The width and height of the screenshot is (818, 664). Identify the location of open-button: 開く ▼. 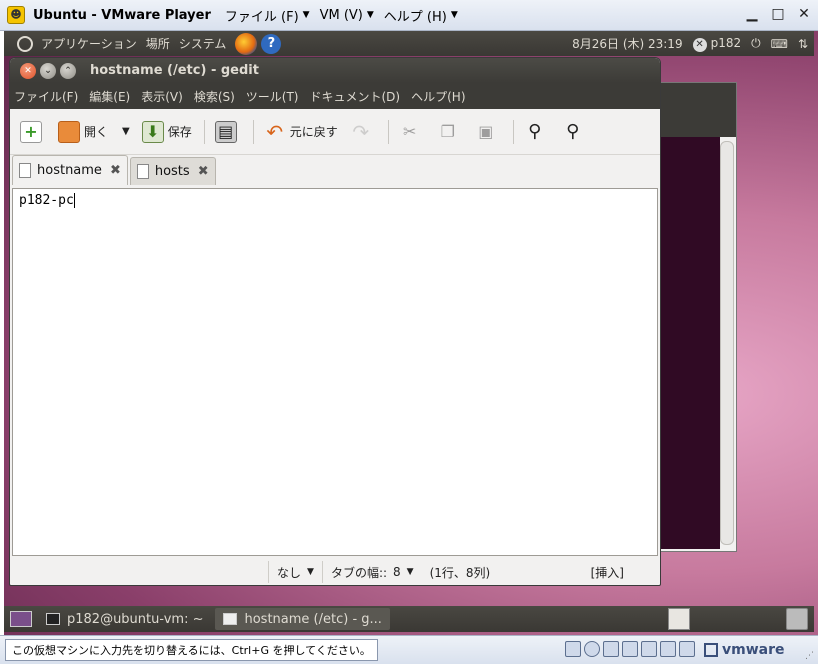
(94, 131).